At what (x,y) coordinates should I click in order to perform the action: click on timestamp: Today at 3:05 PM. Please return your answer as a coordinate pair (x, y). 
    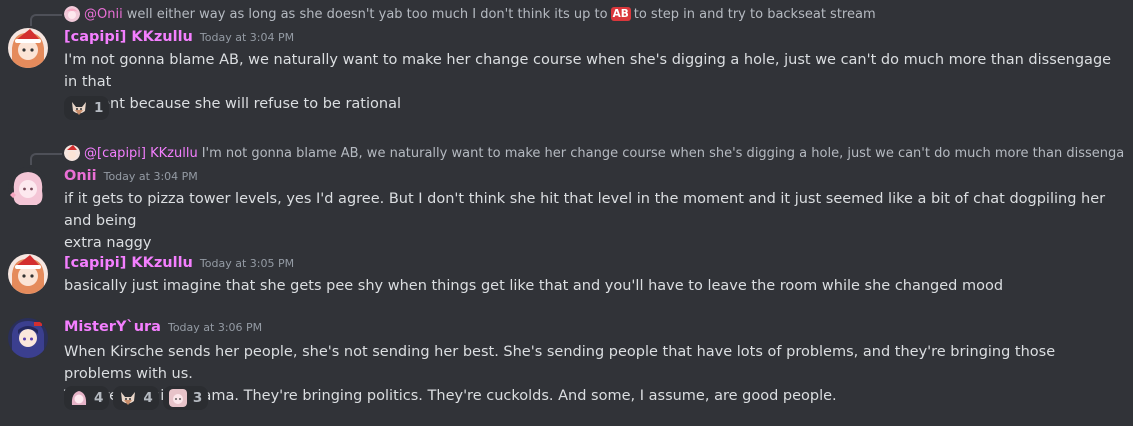
    Looking at the image, I should click on (247, 263).